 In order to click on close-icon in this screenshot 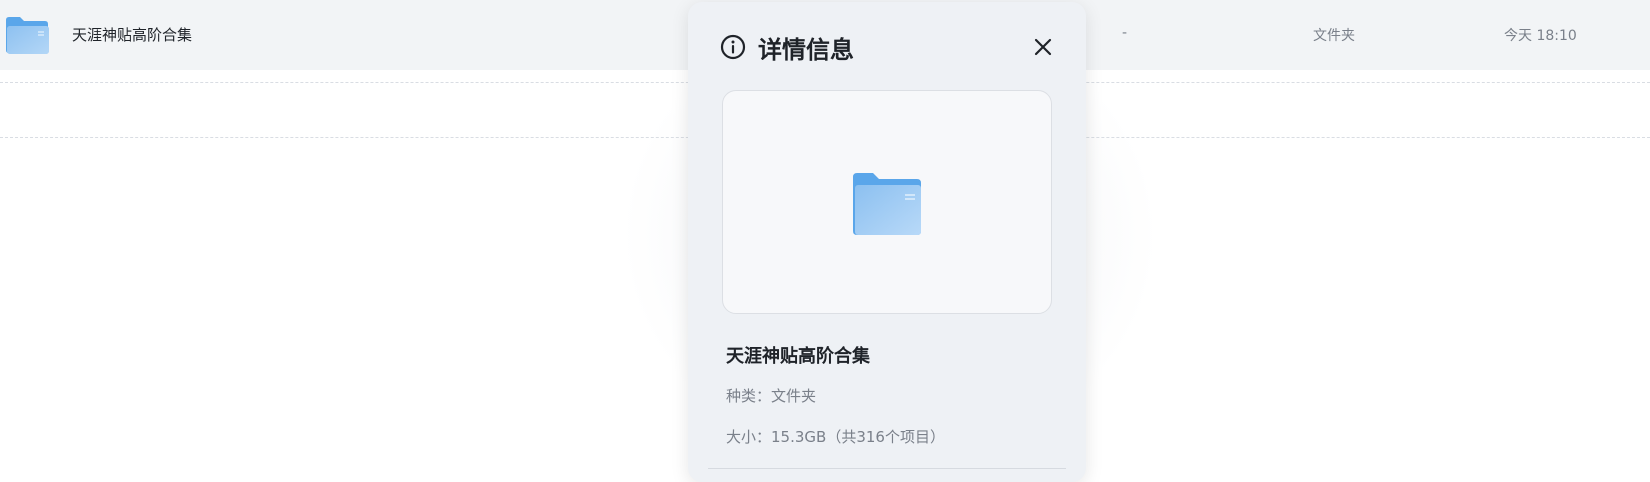, I will do `click(1043, 52)`.